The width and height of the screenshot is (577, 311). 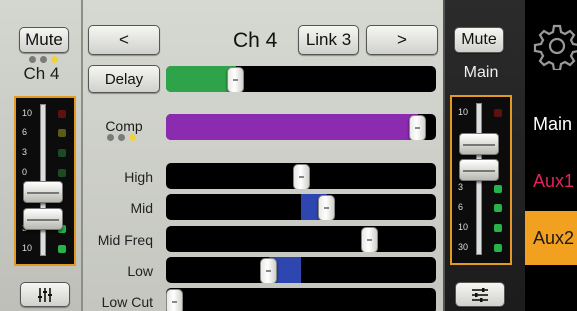 What do you see at coordinates (417, 127) in the screenshot?
I see `comp-slider-knob` at bounding box center [417, 127].